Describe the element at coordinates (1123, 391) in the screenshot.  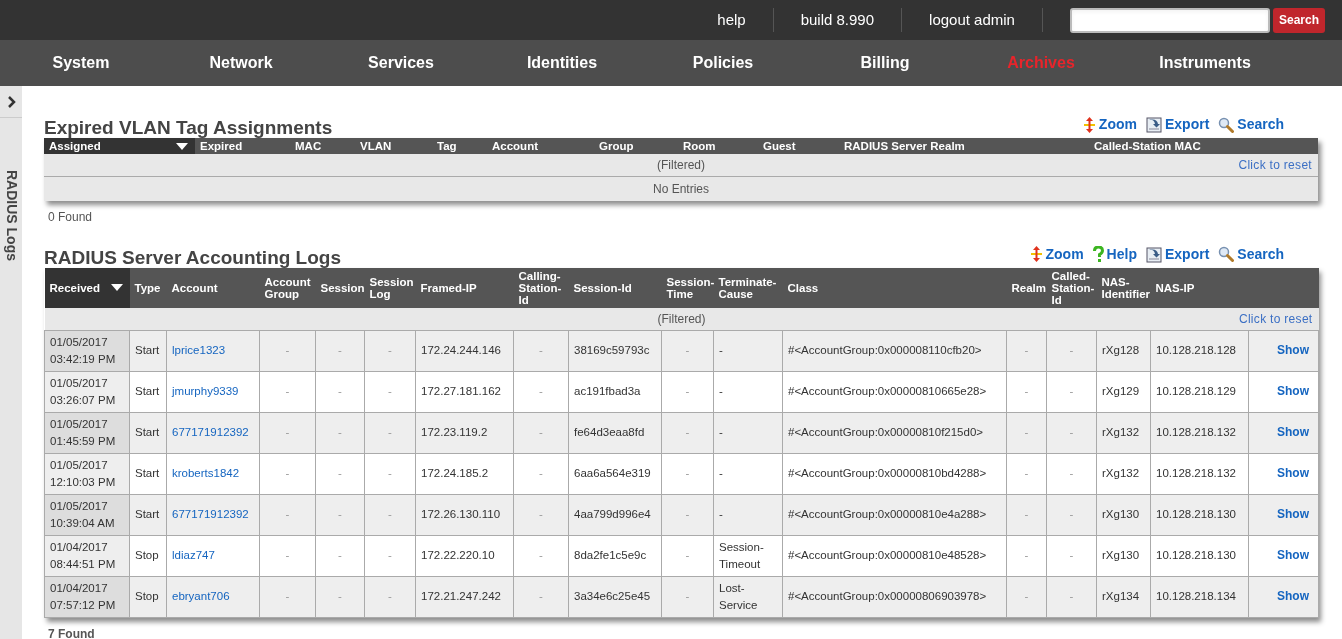
I see `table-cell: rXg129` at that location.